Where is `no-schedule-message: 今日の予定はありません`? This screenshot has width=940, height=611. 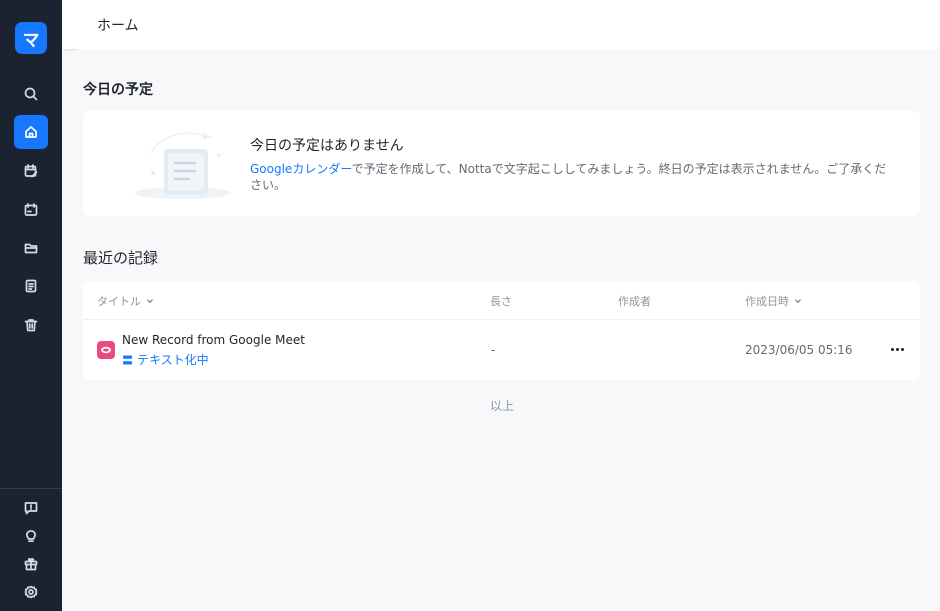
no-schedule-message: 今日の予定はありません is located at coordinates (327, 146).